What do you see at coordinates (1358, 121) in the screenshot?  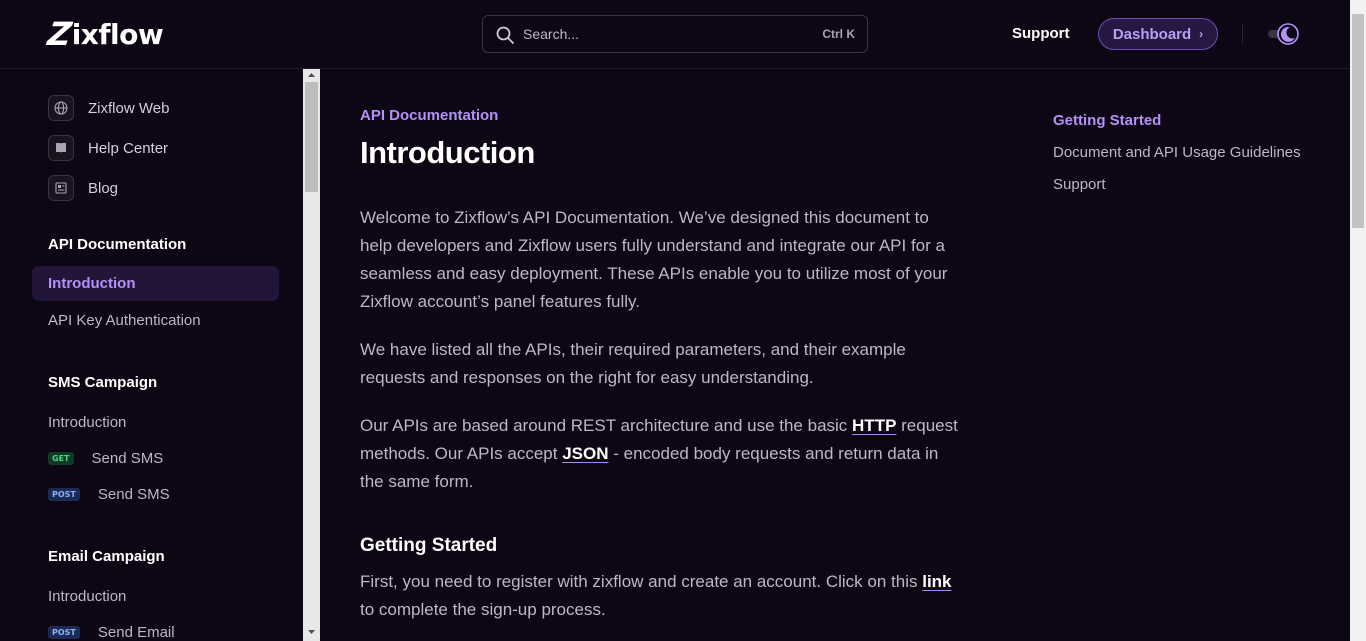 I see `page-scrollbar-thumb` at bounding box center [1358, 121].